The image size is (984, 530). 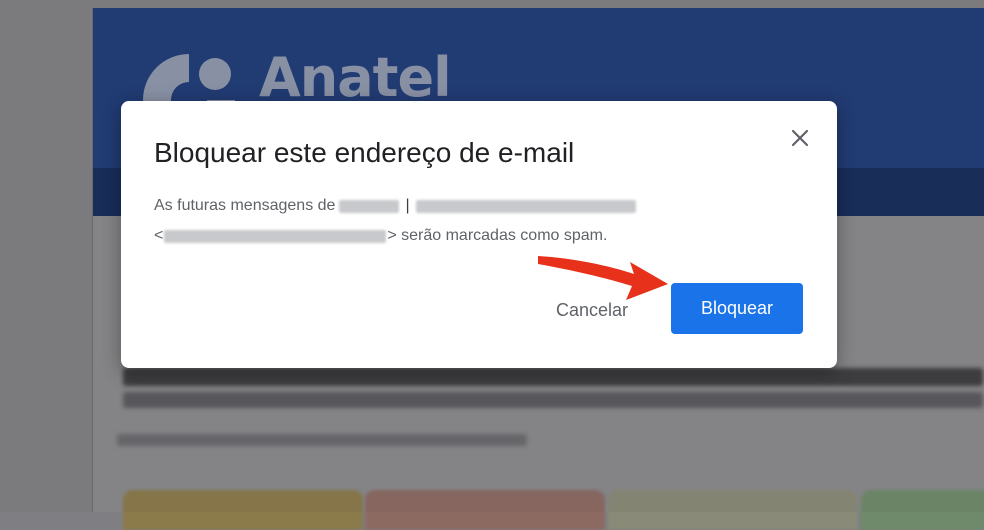 What do you see at coordinates (369, 206) in the screenshot?
I see `redacted-sender-name` at bounding box center [369, 206].